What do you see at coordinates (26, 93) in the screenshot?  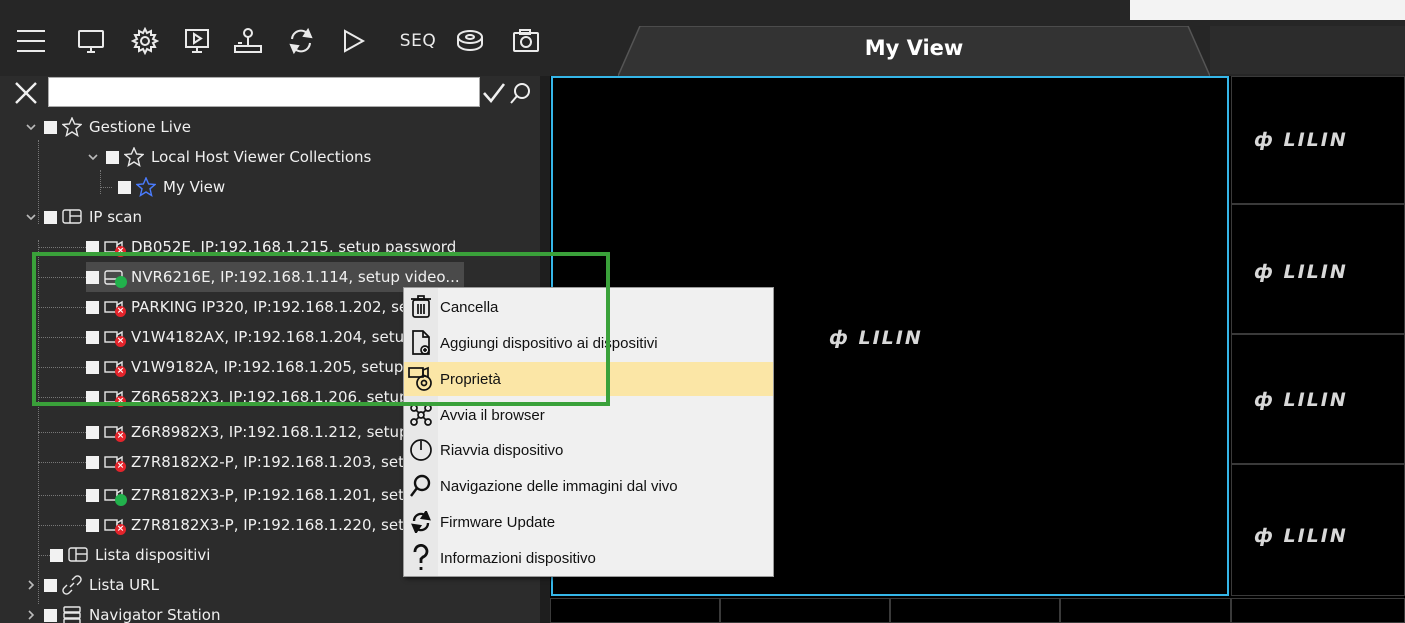 I see `close-icon` at bounding box center [26, 93].